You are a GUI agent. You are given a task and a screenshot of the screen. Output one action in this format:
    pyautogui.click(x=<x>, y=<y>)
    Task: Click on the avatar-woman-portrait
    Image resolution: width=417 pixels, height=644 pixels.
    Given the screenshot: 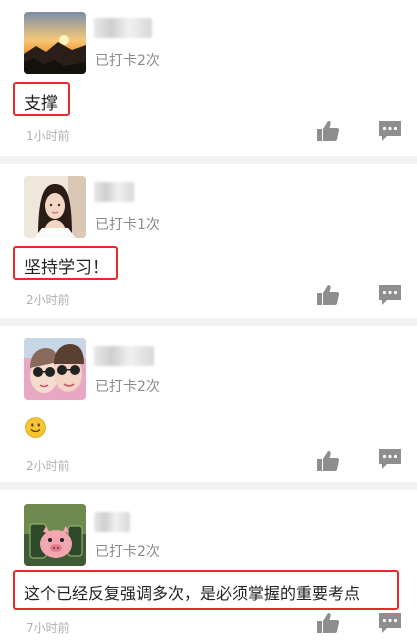 What is the action you would take?
    pyautogui.click(x=55, y=207)
    